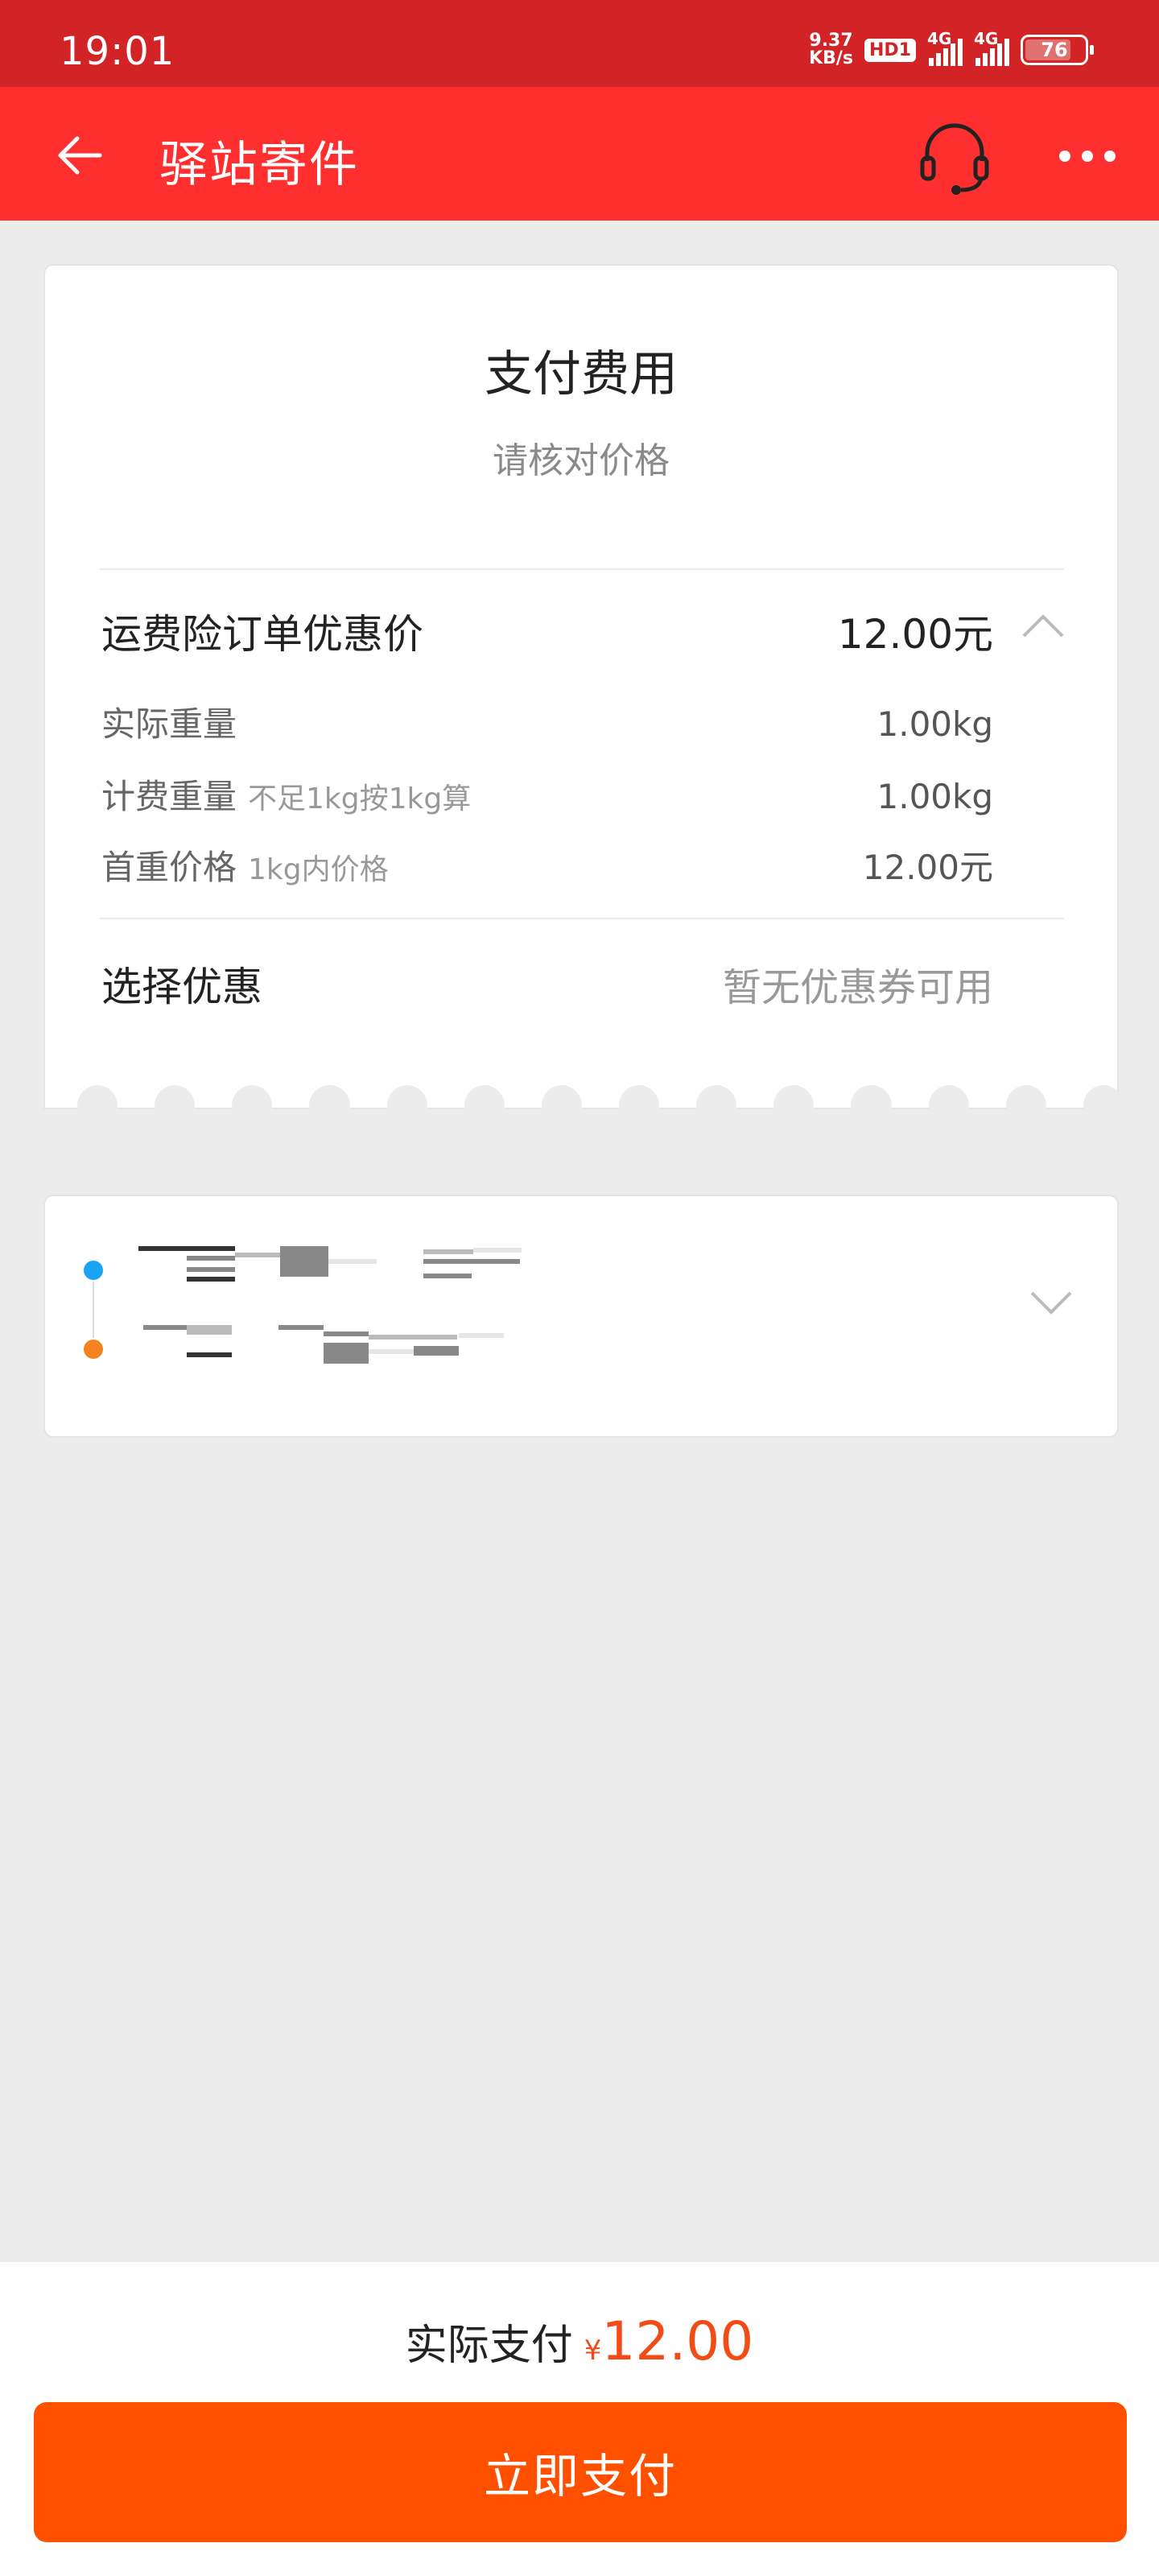  I want to click on page-title: 驿站寄件, so click(259, 165).